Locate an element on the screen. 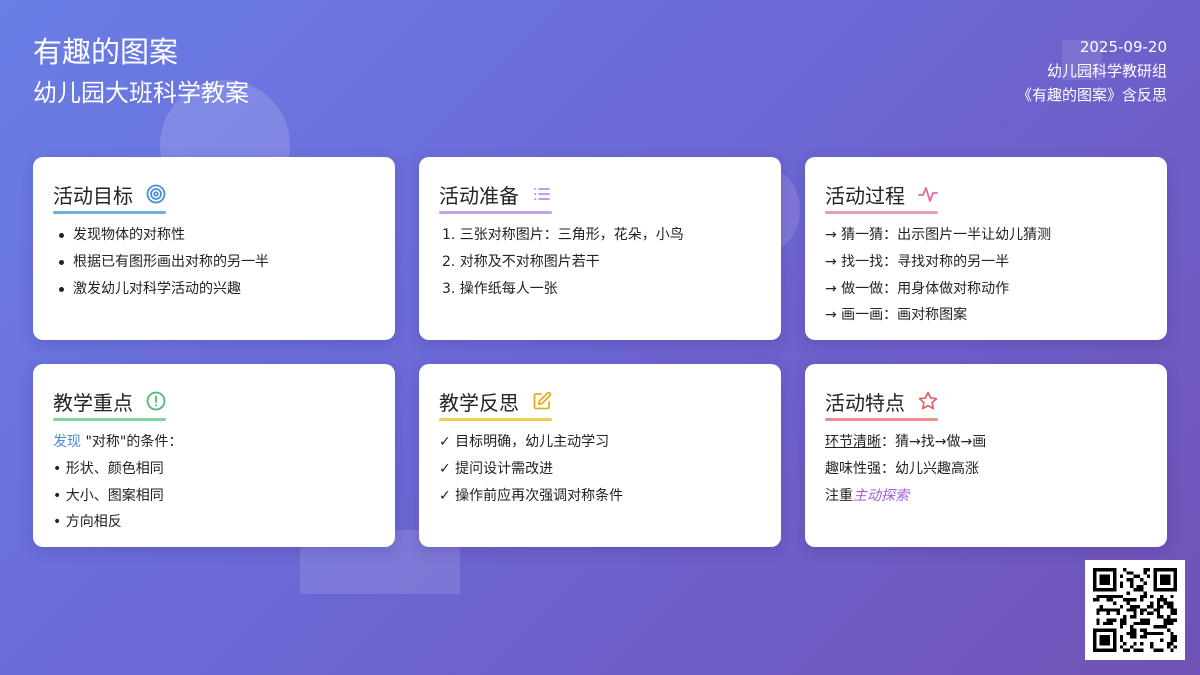 This screenshot has height=675, width=1200. list-item: • 形状、颜色相同 is located at coordinates (108, 468).